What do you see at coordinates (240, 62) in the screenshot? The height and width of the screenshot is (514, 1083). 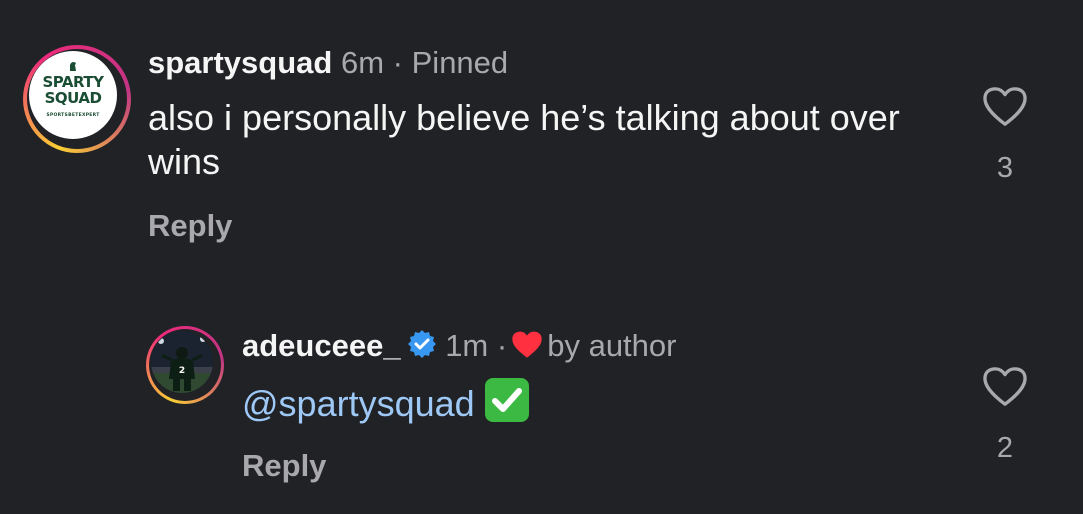 I see `username: spartysquad` at bounding box center [240, 62].